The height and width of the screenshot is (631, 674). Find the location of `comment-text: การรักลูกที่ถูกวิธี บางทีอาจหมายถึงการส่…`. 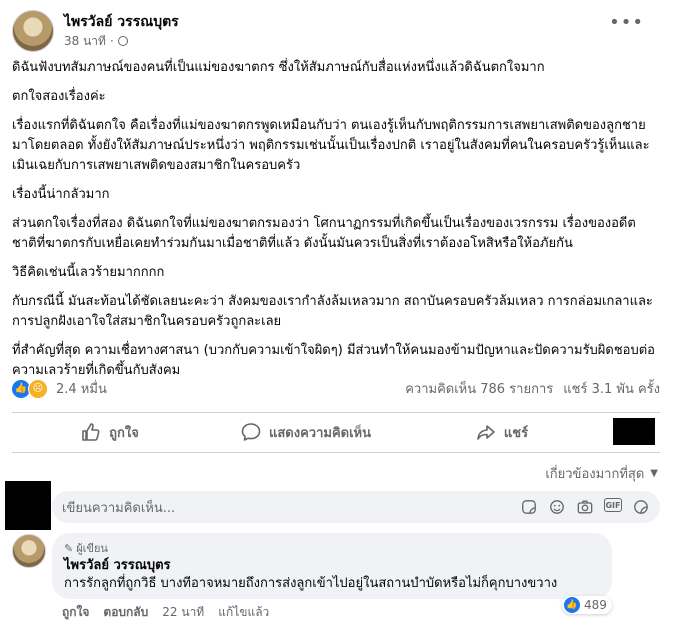

comment-text: การรักลูกที่ถูกวิธี บางทีอาจหมายถึงการส่… is located at coordinates (311, 583).